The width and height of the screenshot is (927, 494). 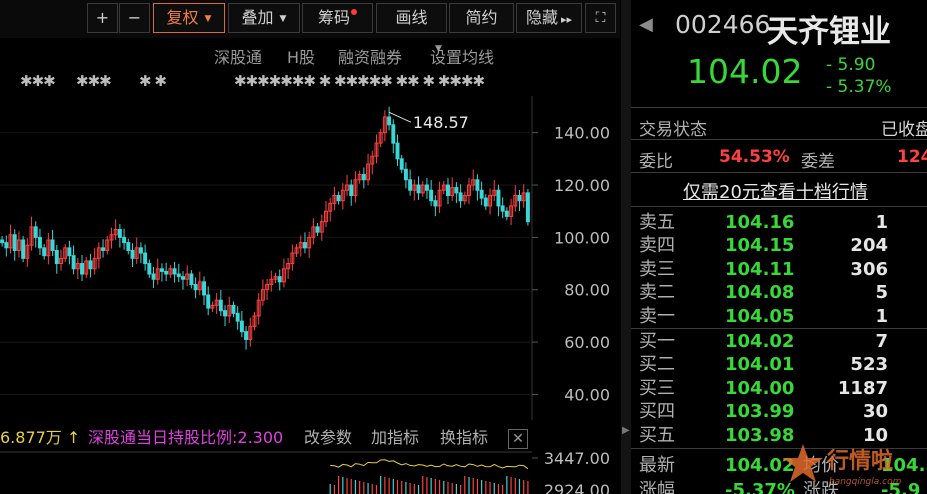 What do you see at coordinates (395, 438) in the screenshot?
I see `add-indicator-button: 加指标` at bounding box center [395, 438].